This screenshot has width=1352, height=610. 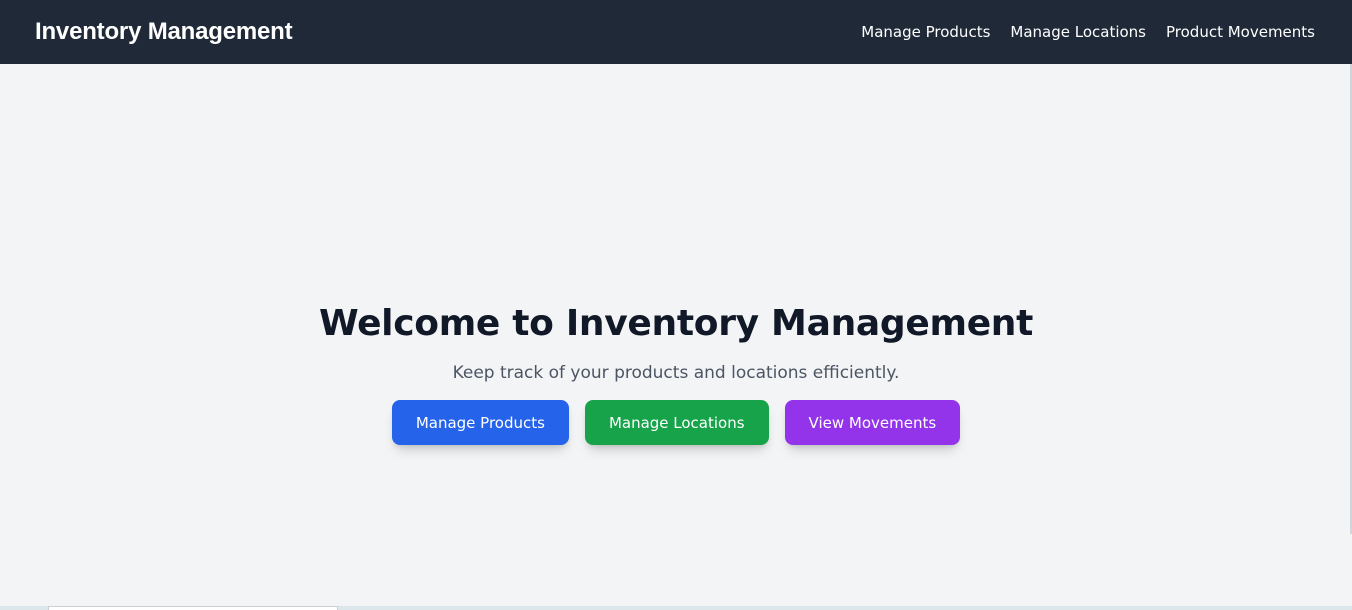 What do you see at coordinates (1240, 32) in the screenshot?
I see `nav-link-product-movements: Product Movements` at bounding box center [1240, 32].